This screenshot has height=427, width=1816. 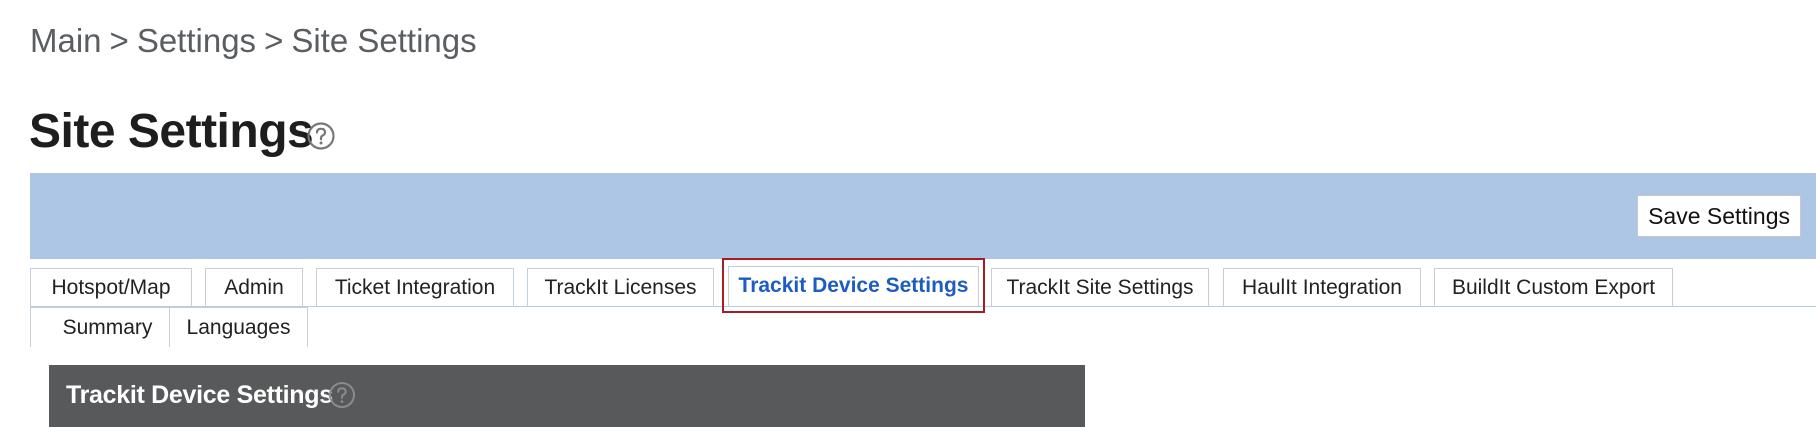 What do you see at coordinates (171, 131) in the screenshot?
I see `page-title: Site Settings` at bounding box center [171, 131].